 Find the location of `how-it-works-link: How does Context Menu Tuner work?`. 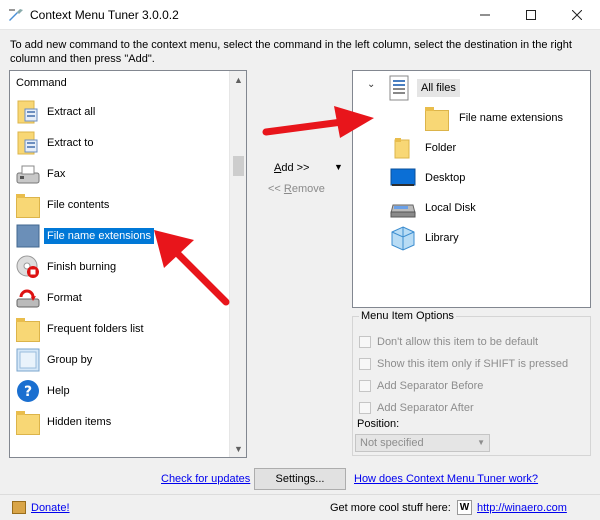

how-it-works-link: How does Context Menu Tuner work? is located at coordinates (446, 479).